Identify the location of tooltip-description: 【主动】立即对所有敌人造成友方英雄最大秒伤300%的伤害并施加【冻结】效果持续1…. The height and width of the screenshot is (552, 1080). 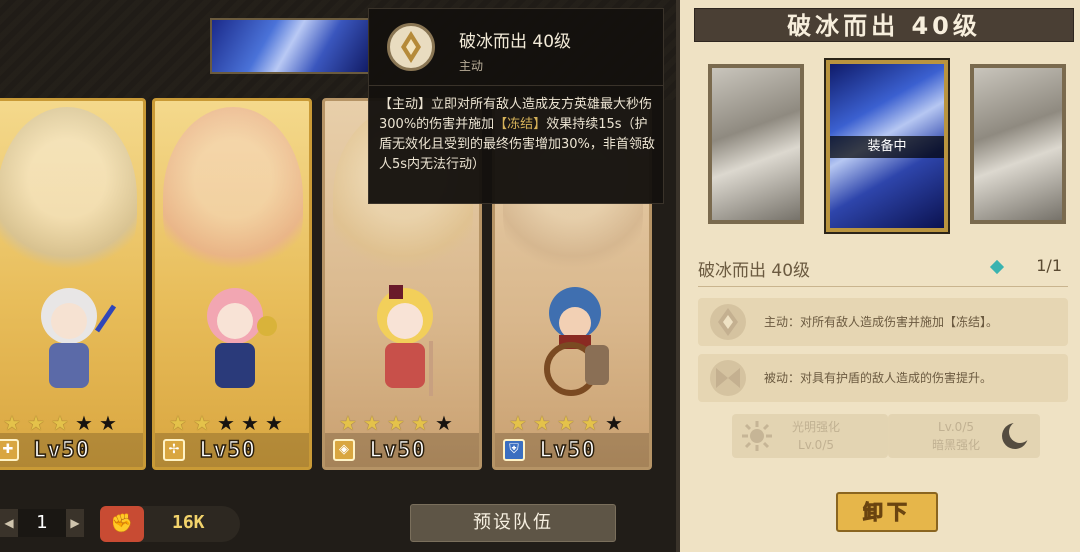
(519, 135).